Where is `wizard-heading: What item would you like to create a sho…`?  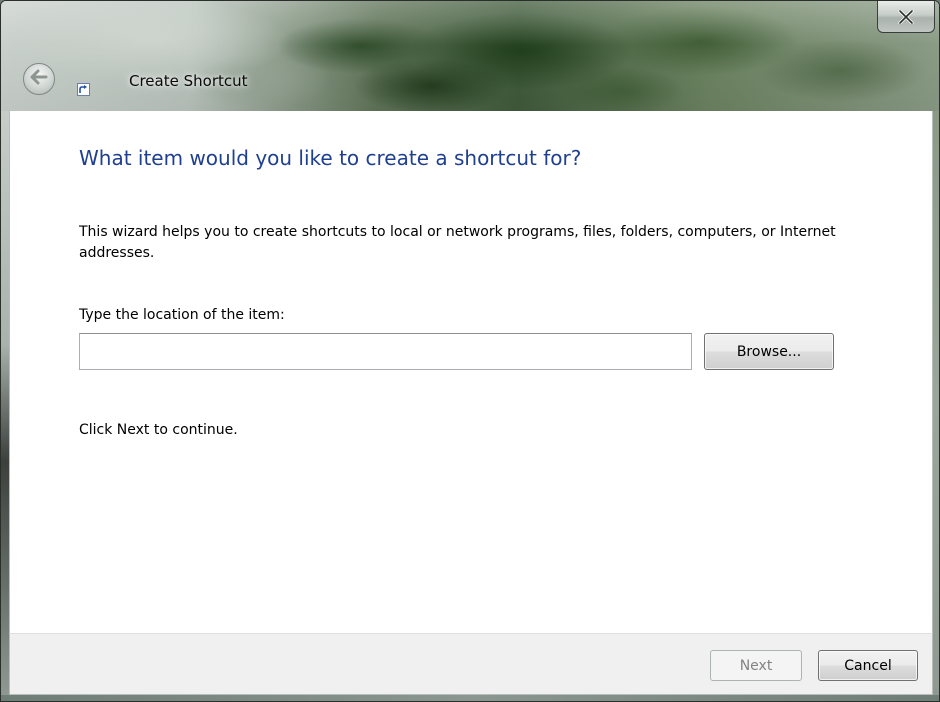 wizard-heading: What item would you like to create a sho… is located at coordinates (330, 158).